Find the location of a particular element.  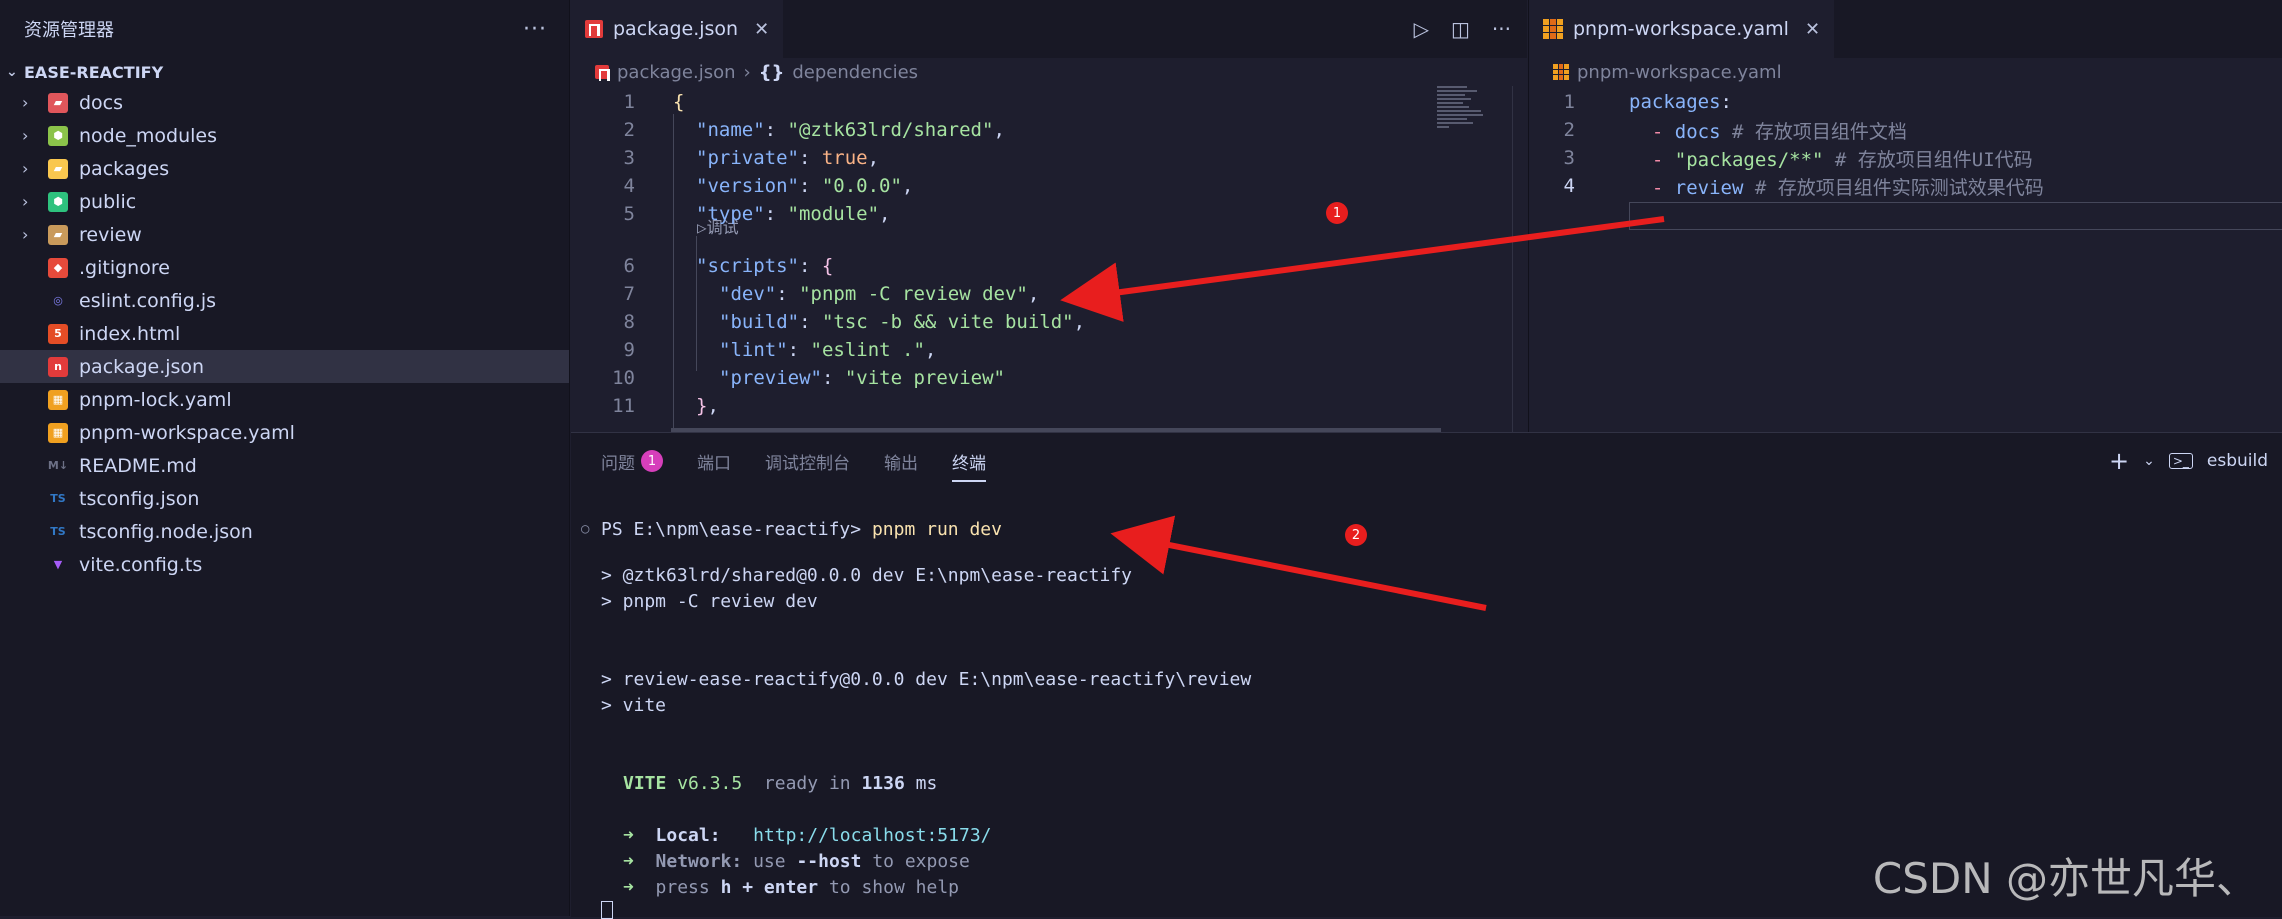

tab-pnpm-workspace-yaml: pnpm-workspace.yaml ✕ is located at coordinates (1682, 29).